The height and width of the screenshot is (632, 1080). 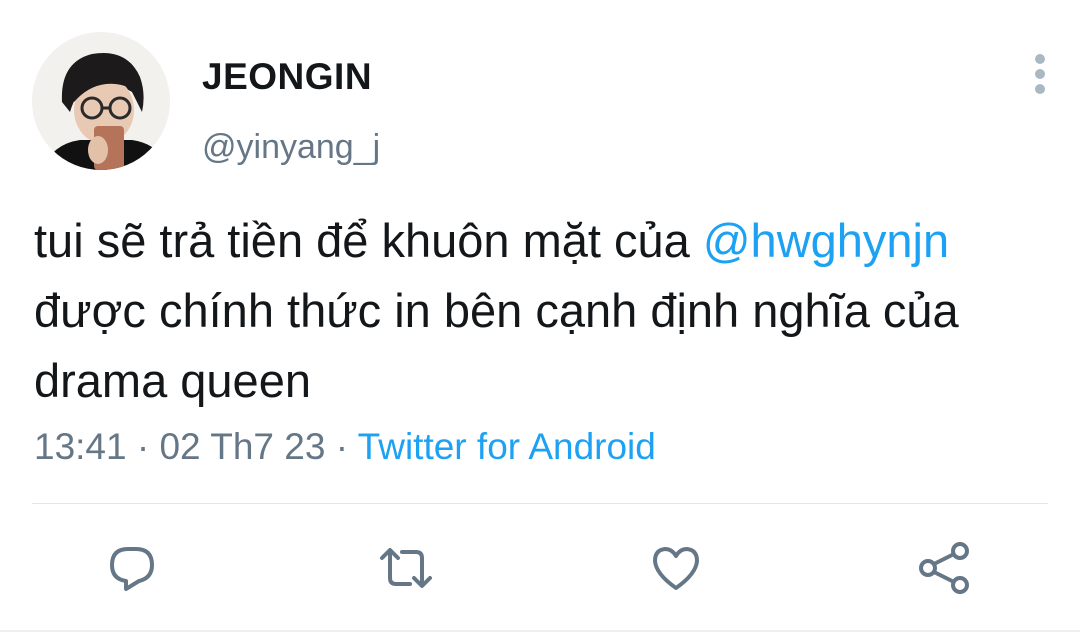 I want to click on reply-button, so click(x=132, y=568).